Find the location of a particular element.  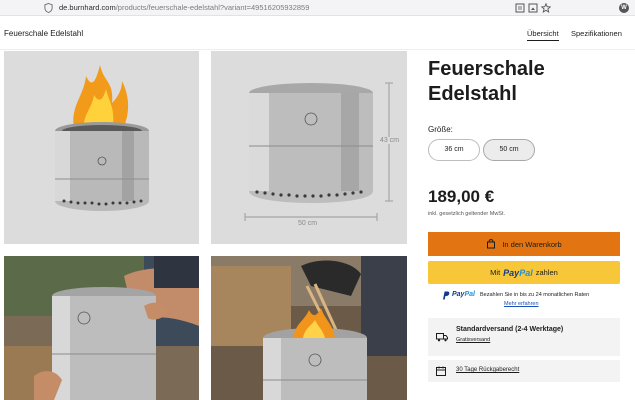

bookmark-star-icon is located at coordinates (546, 8).